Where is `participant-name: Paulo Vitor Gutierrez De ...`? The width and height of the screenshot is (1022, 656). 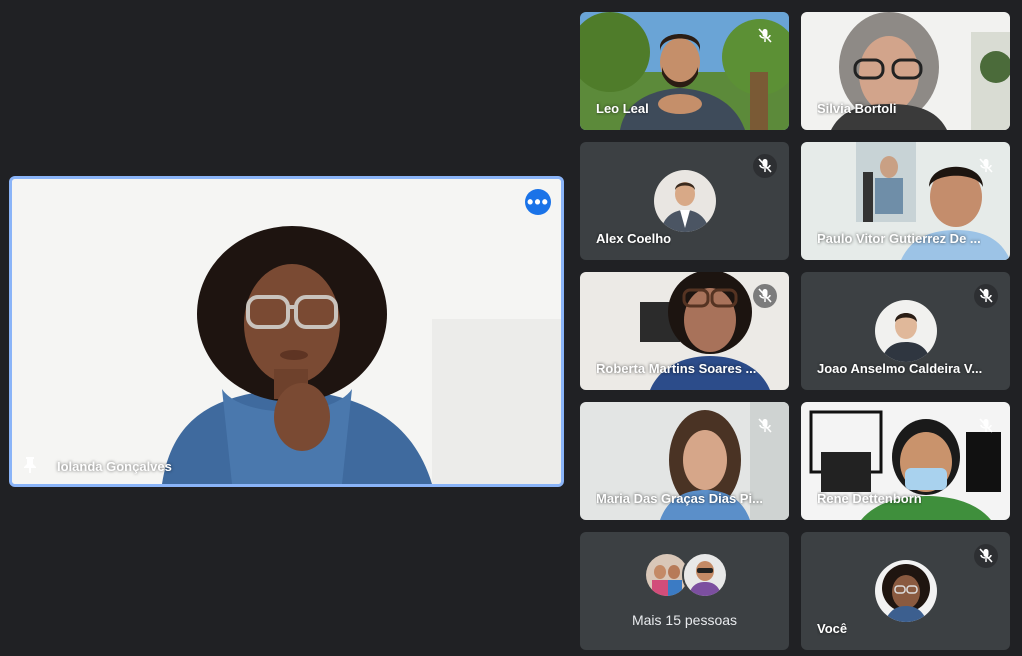 participant-name: Paulo Vitor Gutierrez De ... is located at coordinates (899, 238).